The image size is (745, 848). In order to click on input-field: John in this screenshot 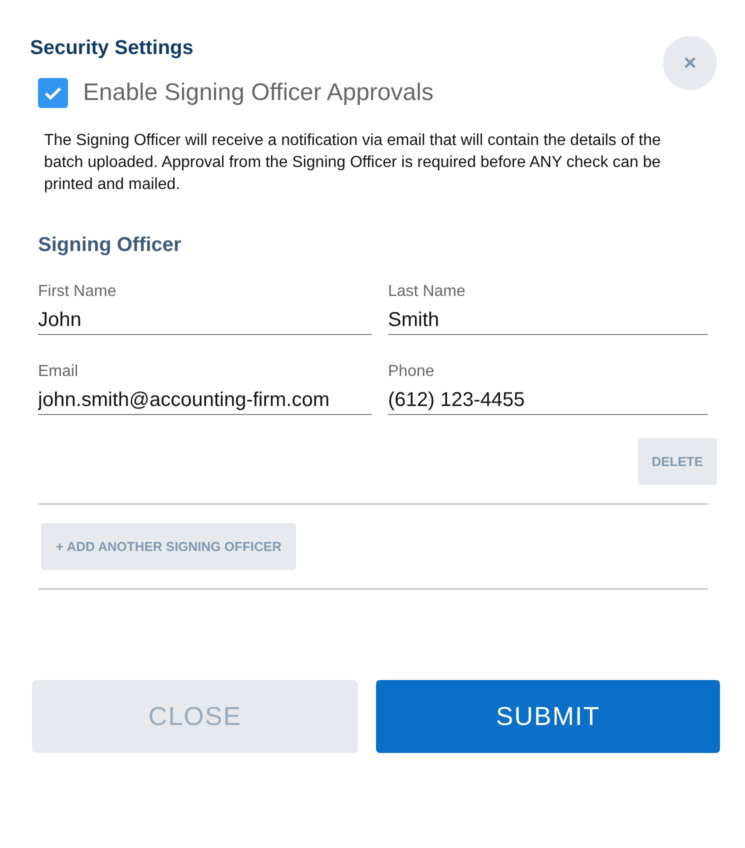, I will do `click(205, 322)`.